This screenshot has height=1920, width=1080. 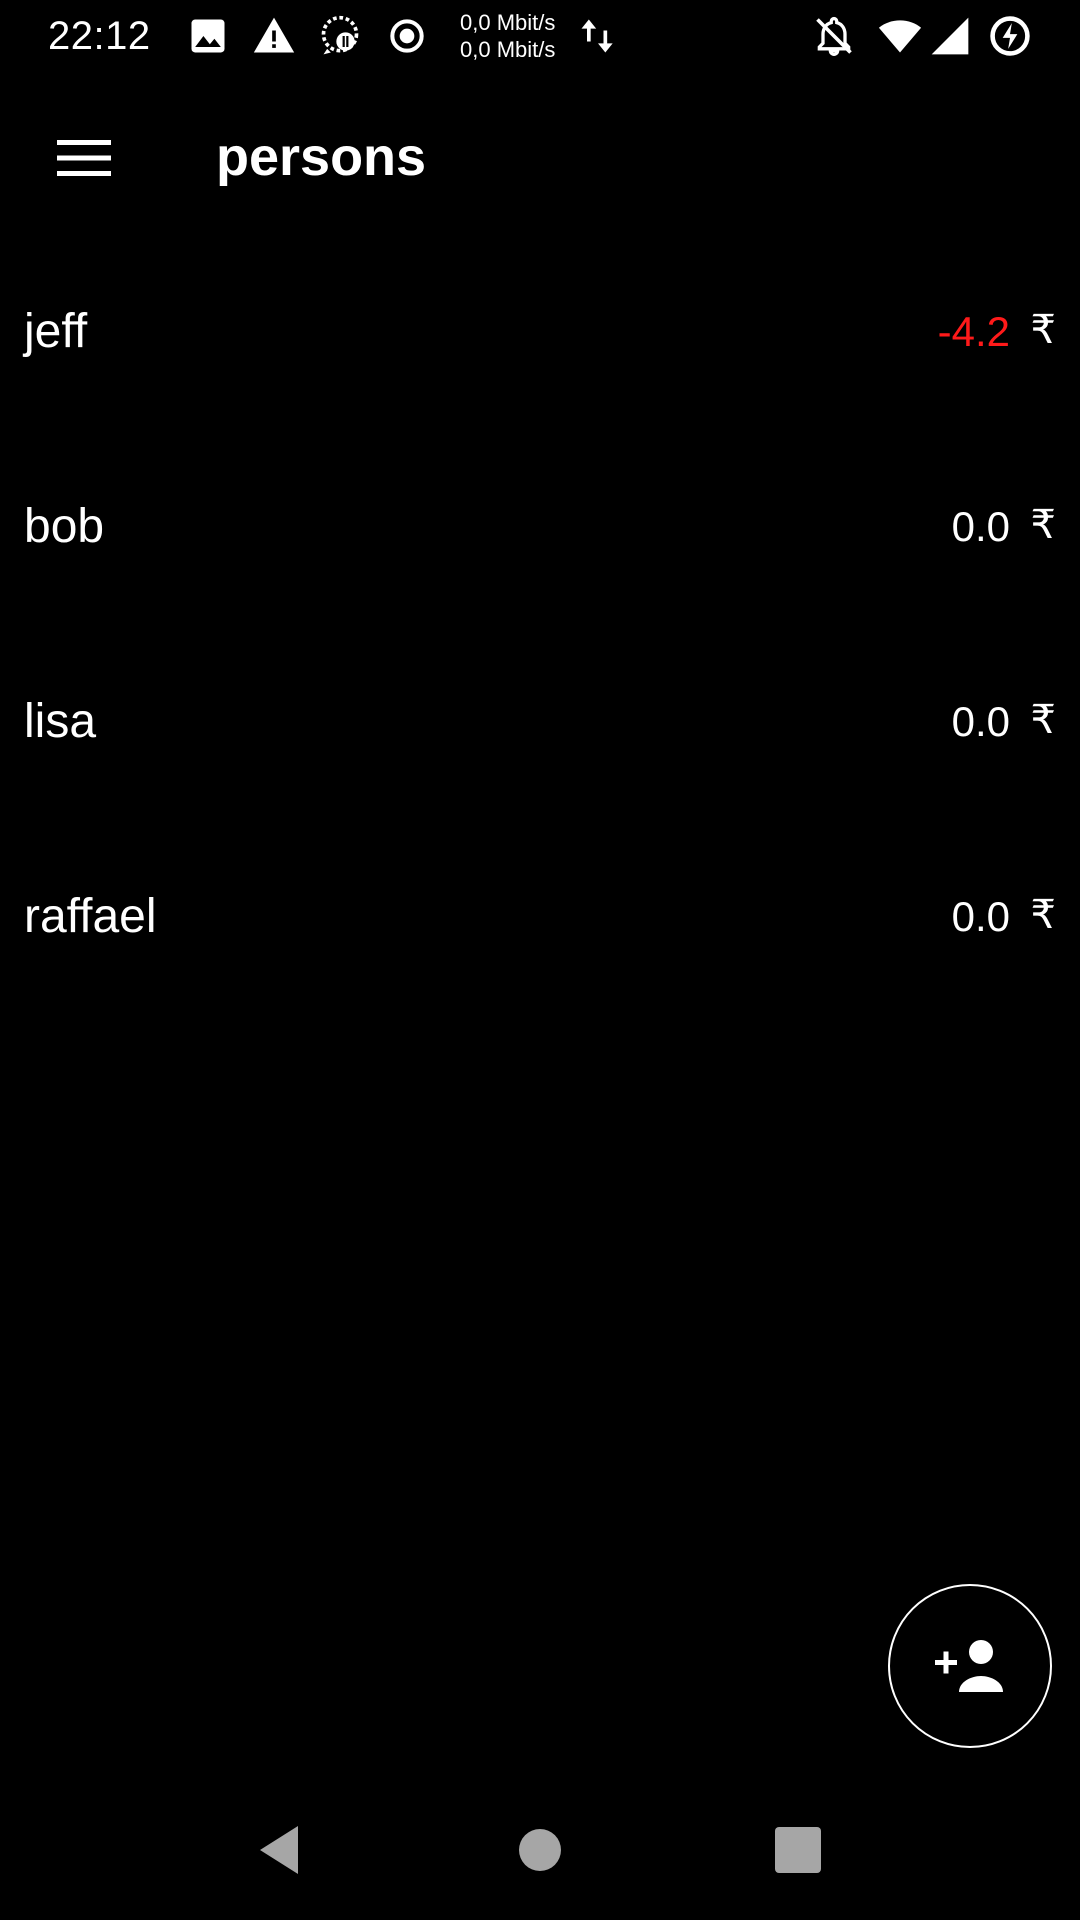 I want to click on navigation-bar, so click(x=540, y=1848).